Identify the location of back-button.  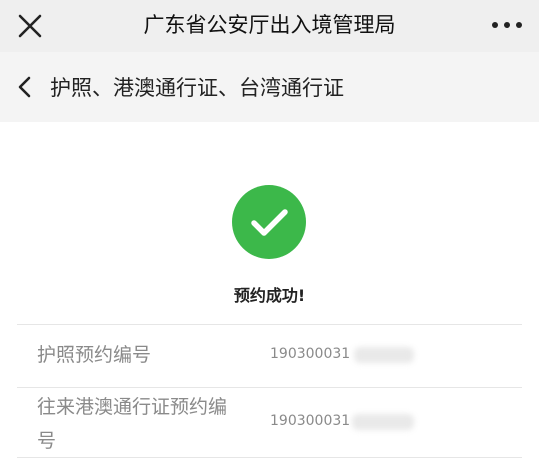
(25, 87).